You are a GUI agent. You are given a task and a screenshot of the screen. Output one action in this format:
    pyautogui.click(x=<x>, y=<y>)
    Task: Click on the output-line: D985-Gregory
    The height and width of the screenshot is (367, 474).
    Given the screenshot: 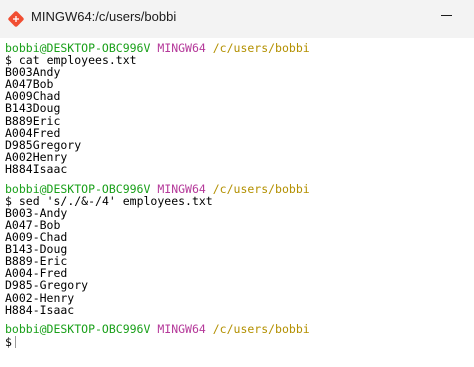 What is the action you would take?
    pyautogui.click(x=47, y=285)
    